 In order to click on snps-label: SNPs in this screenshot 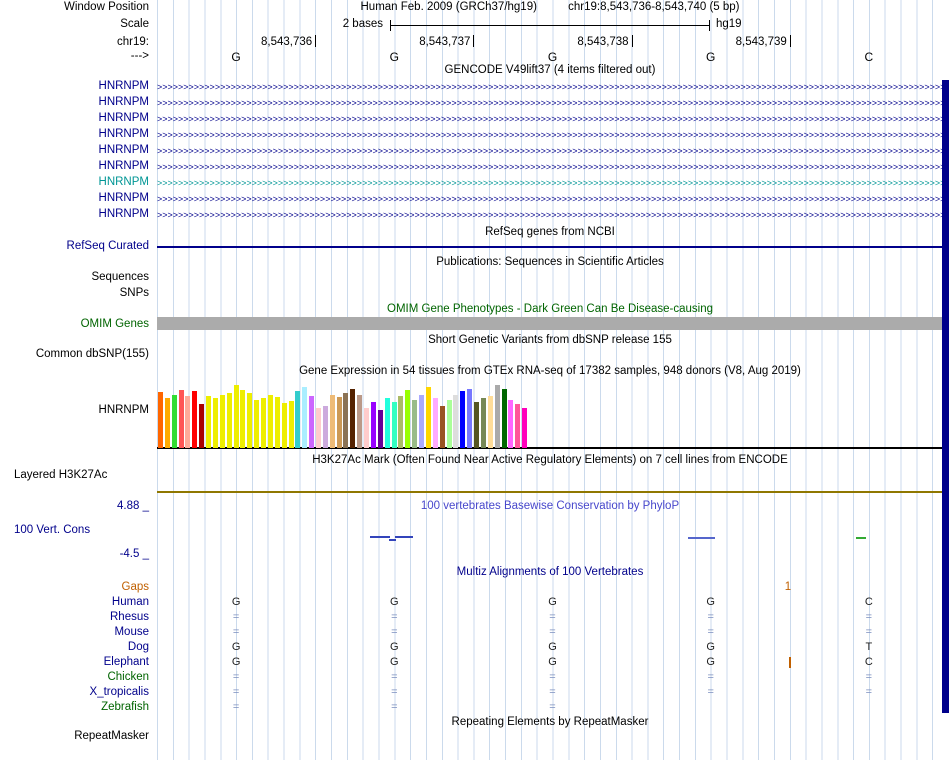, I will do `click(74, 293)`.